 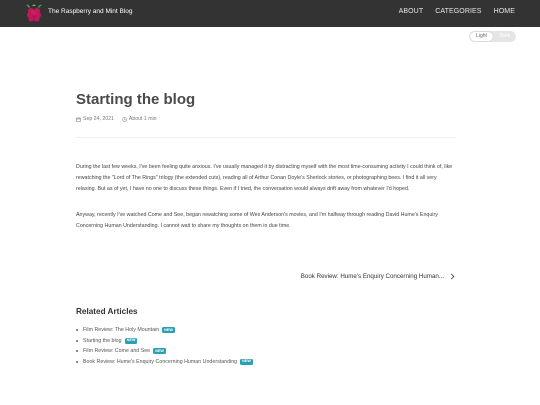 I want to click on nav-links: ABOUT CATEGORIES HOME, so click(x=457, y=11).